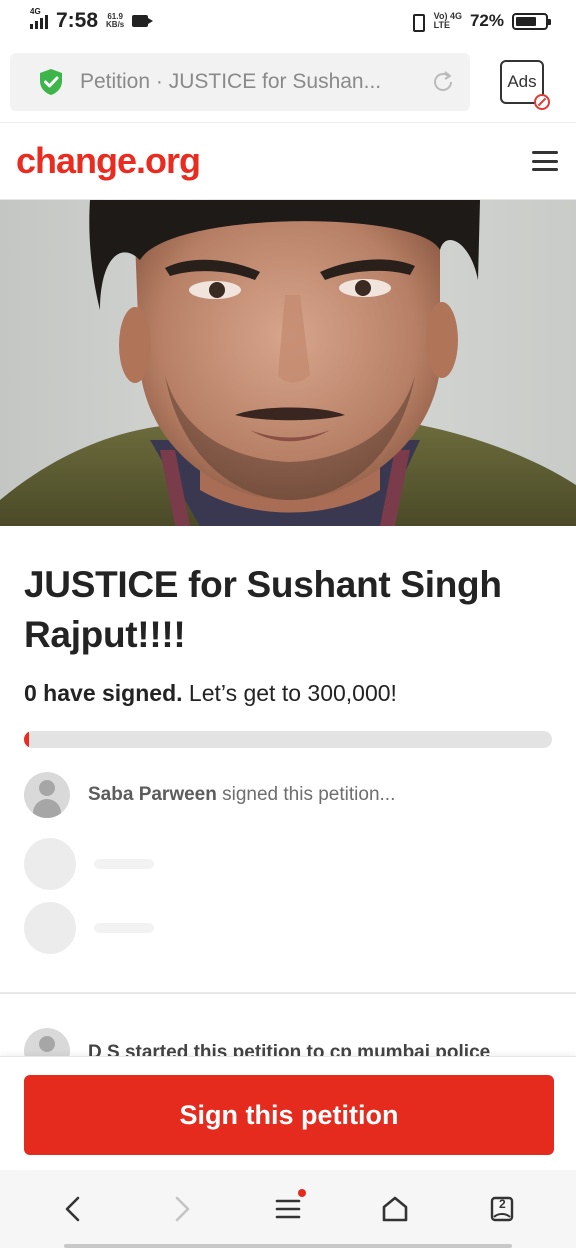  I want to click on forward-button, so click(181, 1209).